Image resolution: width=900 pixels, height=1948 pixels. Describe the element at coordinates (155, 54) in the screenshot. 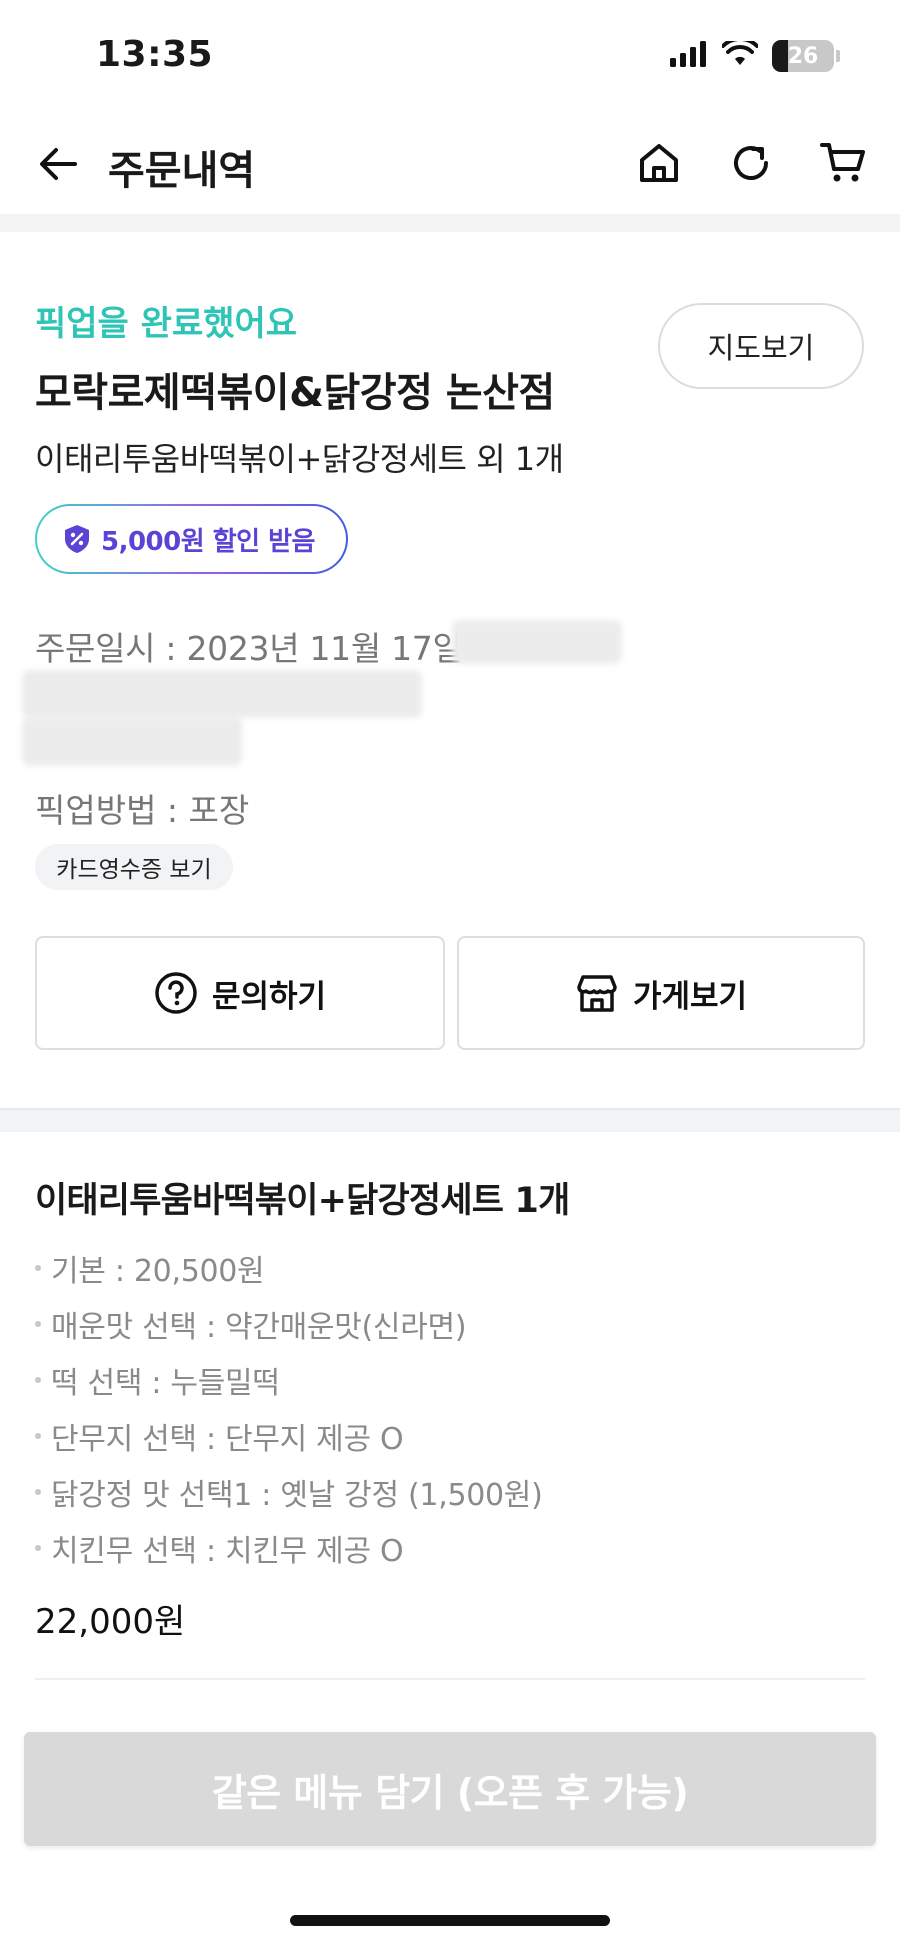

I see `status-time: 13:35` at that location.